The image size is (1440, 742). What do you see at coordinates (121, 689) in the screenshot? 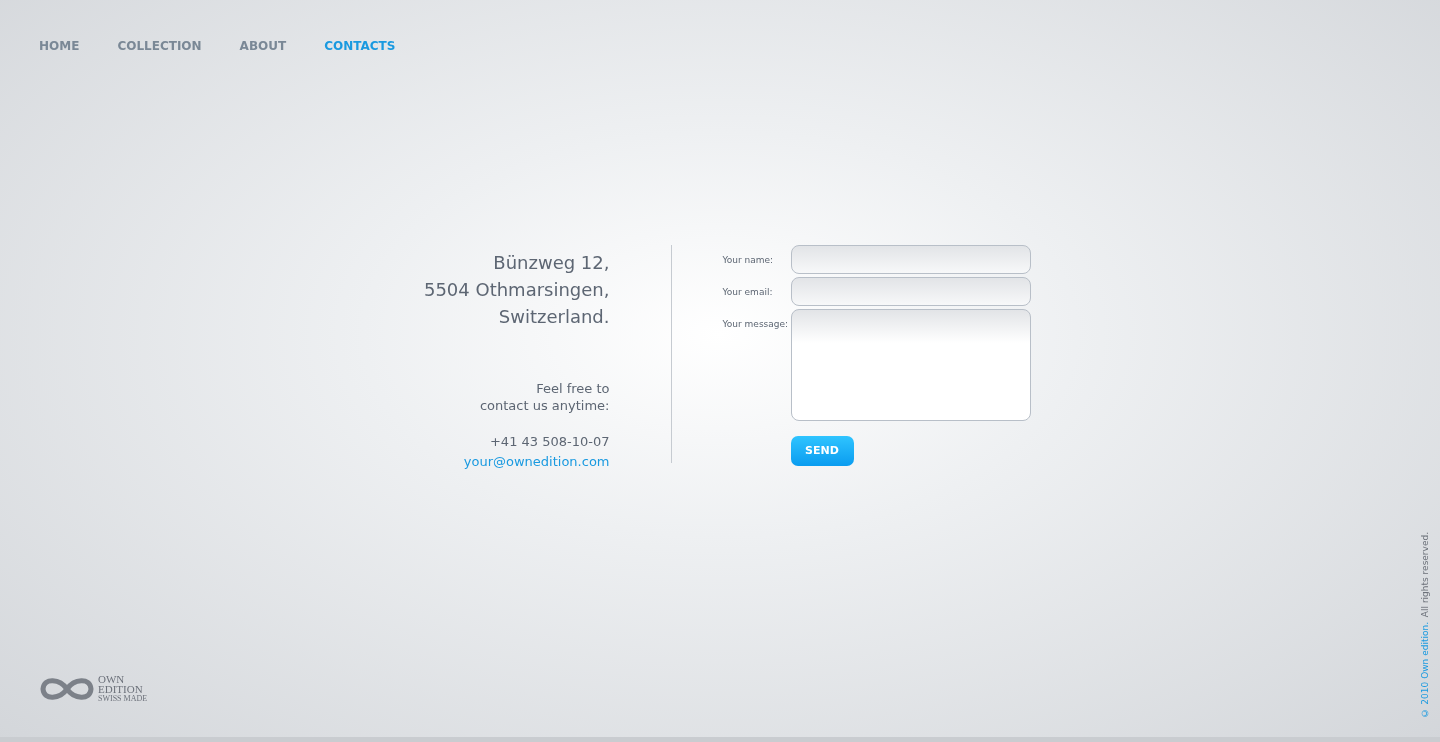
I see `logo-text: EDITION` at bounding box center [121, 689].